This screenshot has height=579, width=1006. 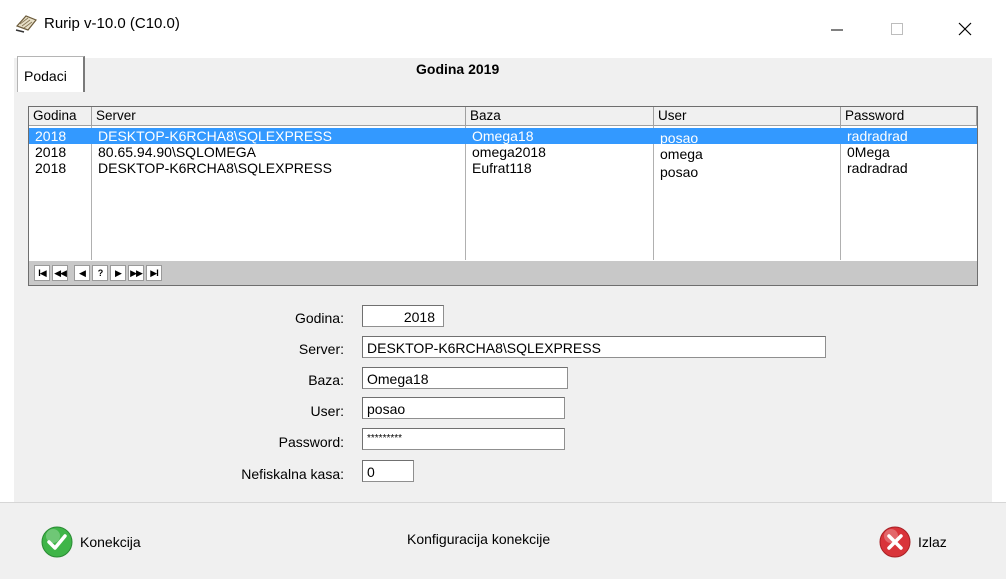 I want to click on nefiskalna-kasa-label: Nefiskalna kasa:, so click(x=292, y=474).